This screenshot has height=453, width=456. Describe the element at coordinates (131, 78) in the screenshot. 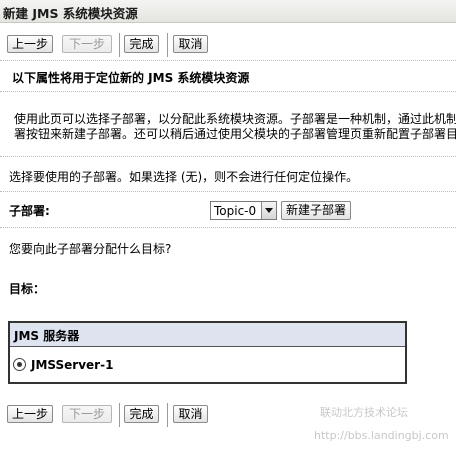

I see `section-heading: 以下属性将用于定位新的 JMS 系统模块资源` at that location.